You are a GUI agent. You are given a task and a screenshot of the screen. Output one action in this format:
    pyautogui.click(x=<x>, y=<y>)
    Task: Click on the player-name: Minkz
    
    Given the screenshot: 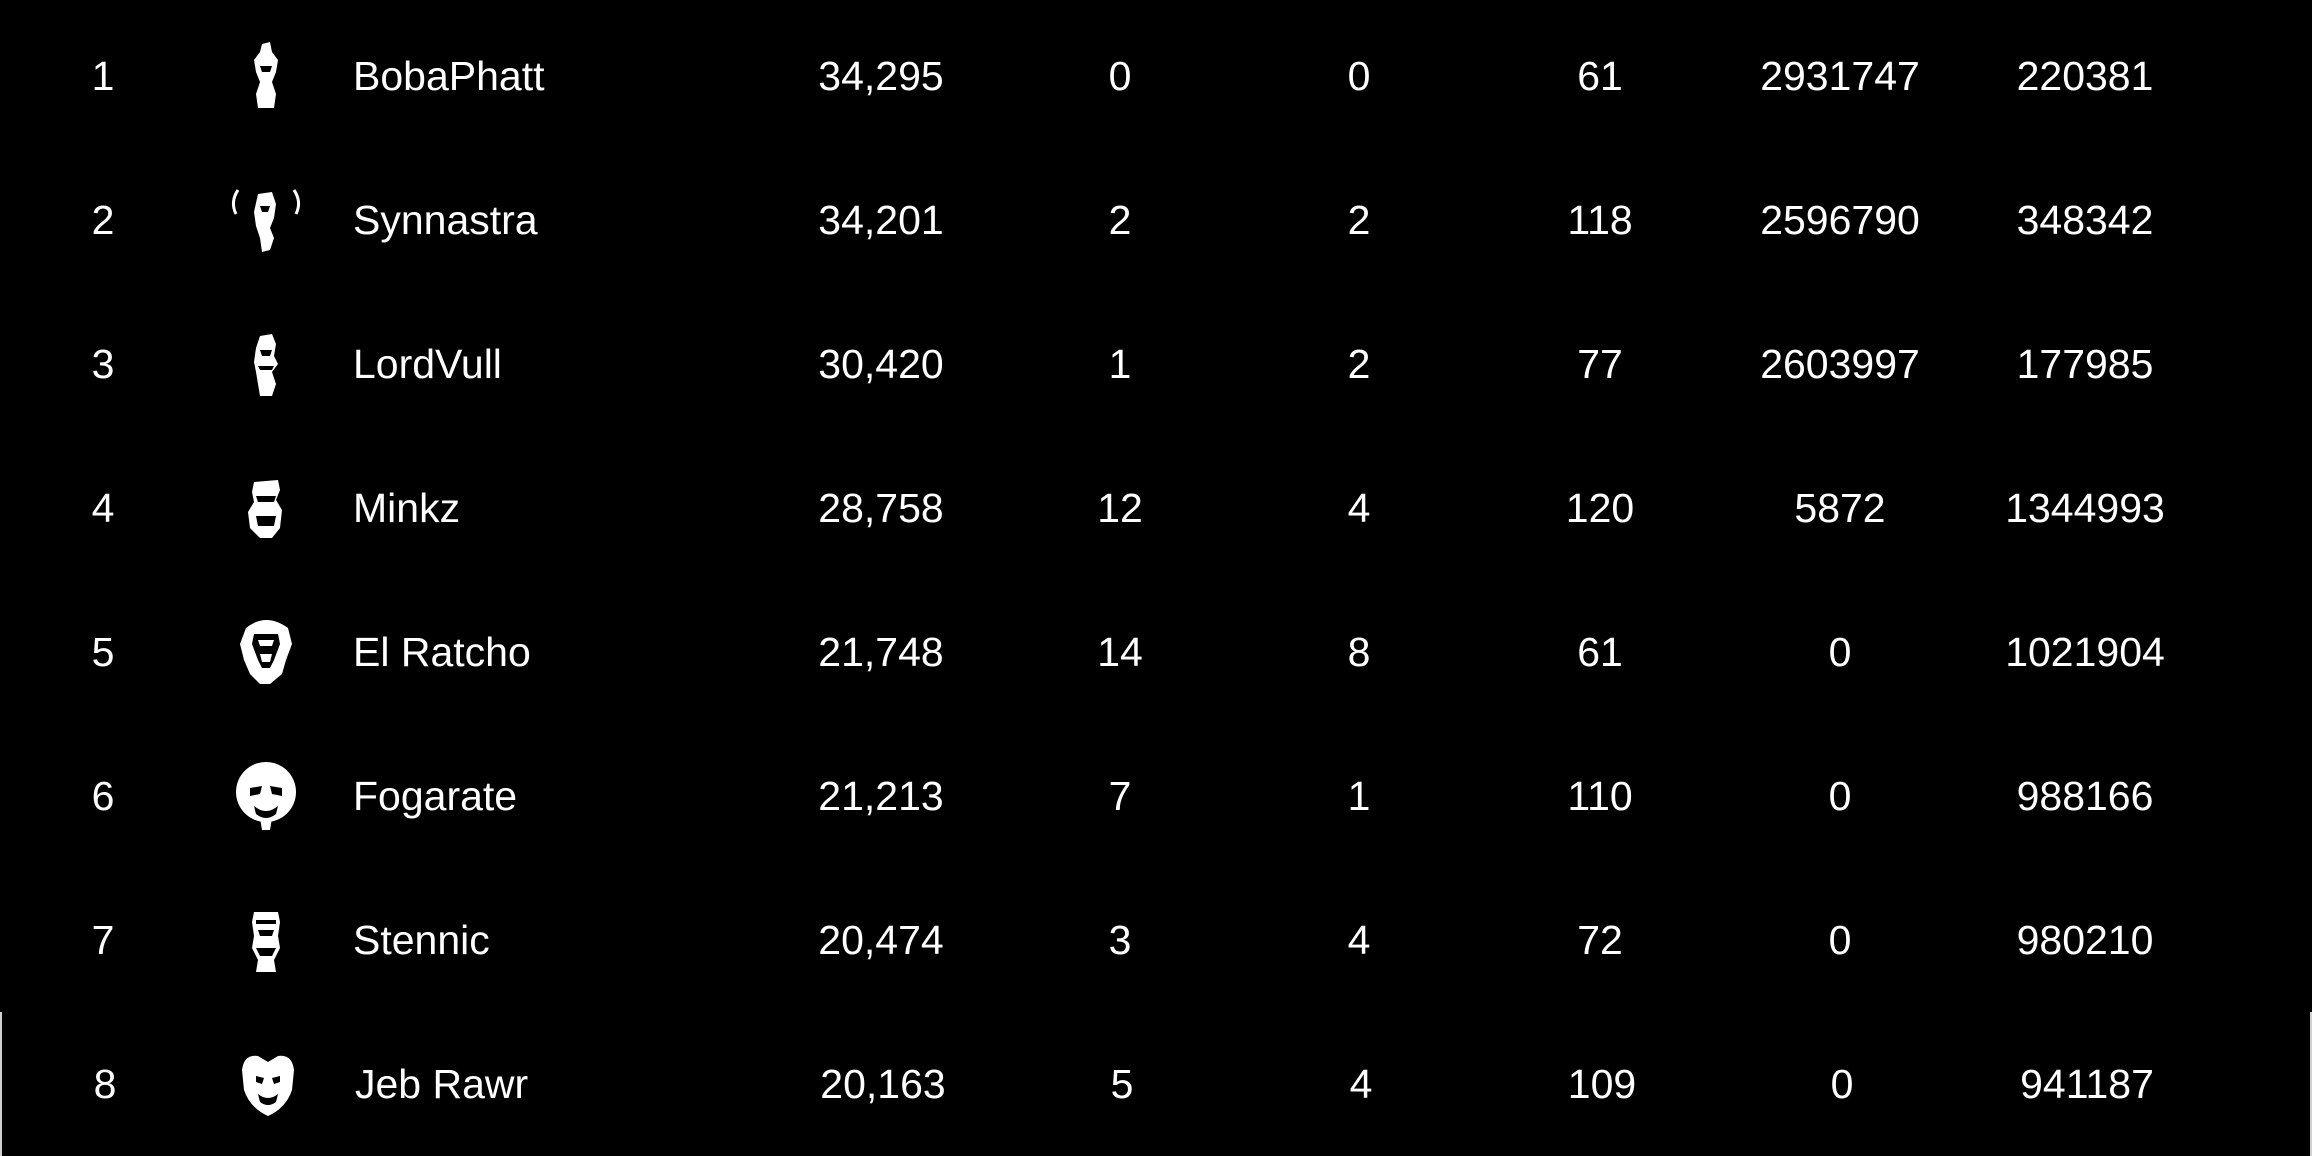 What is the action you would take?
    pyautogui.click(x=407, y=508)
    